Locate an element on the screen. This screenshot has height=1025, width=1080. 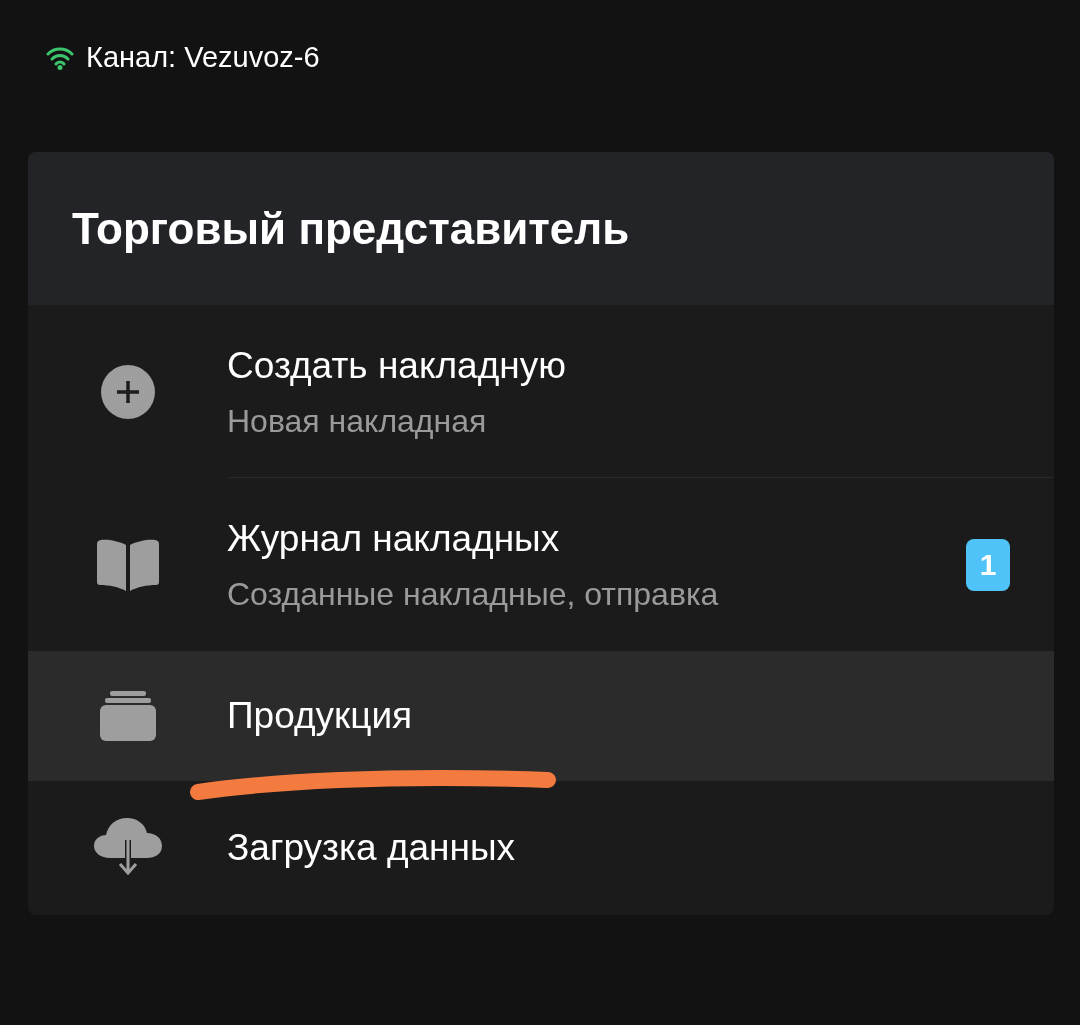
plus-circle-icon is located at coordinates (127, 391).